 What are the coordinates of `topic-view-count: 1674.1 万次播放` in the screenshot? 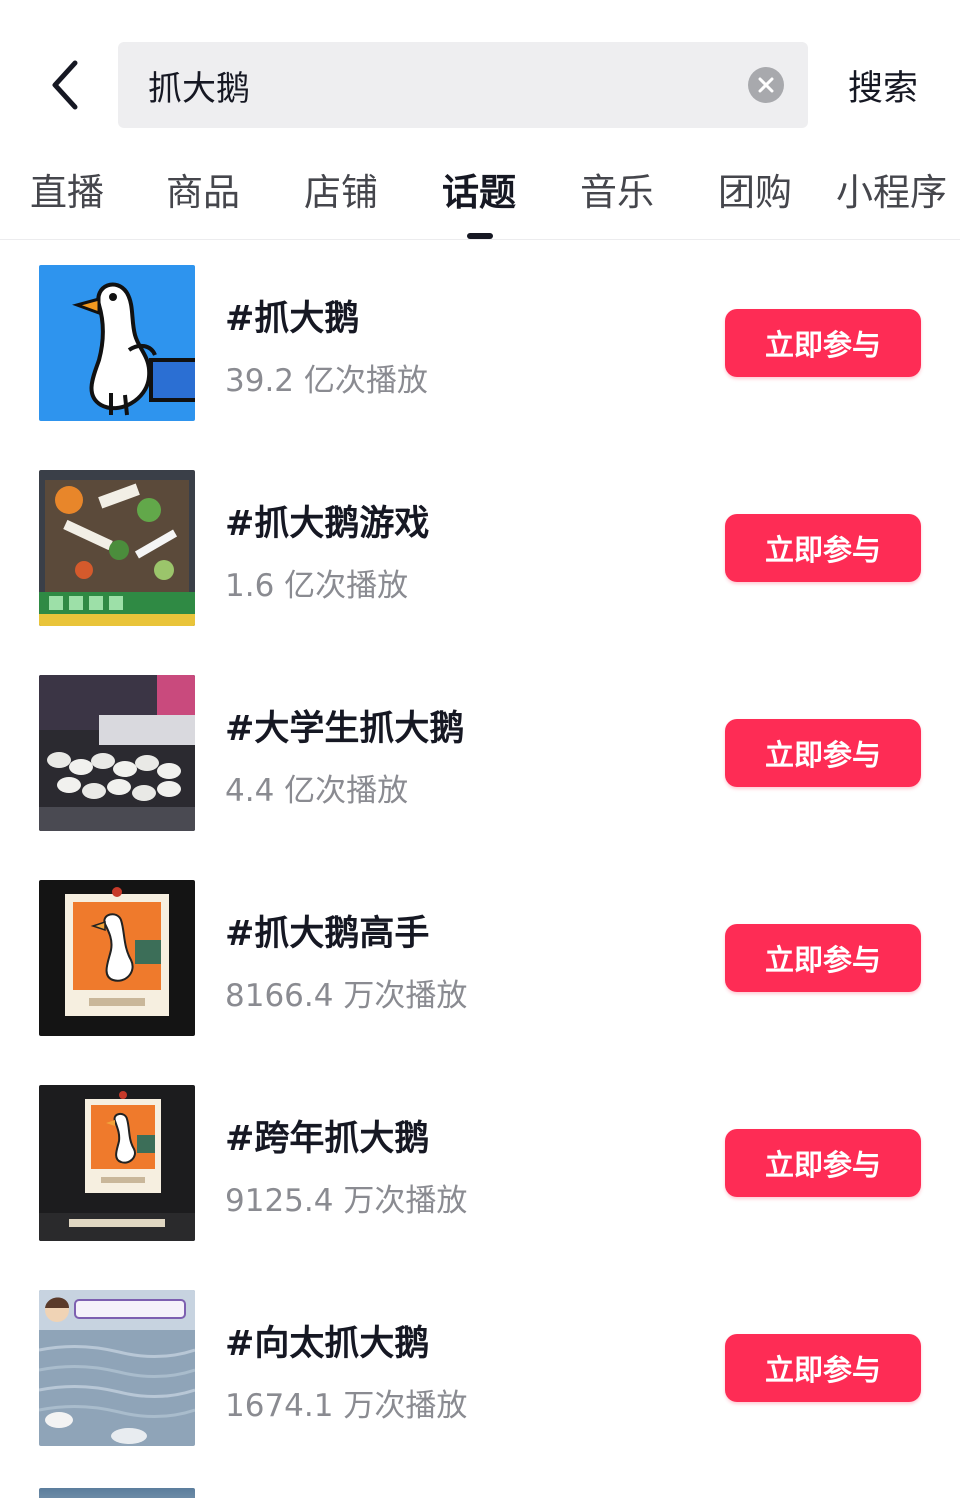 It's located at (346, 1406).